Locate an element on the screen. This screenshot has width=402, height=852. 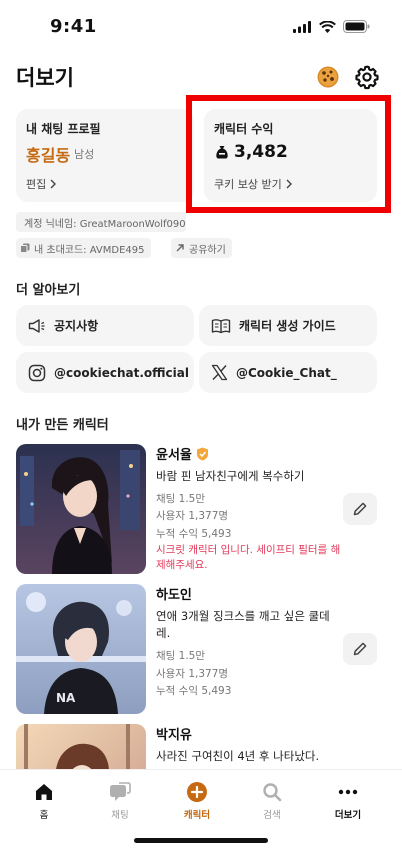
tab-home-label: 홈 is located at coordinates (44, 815).